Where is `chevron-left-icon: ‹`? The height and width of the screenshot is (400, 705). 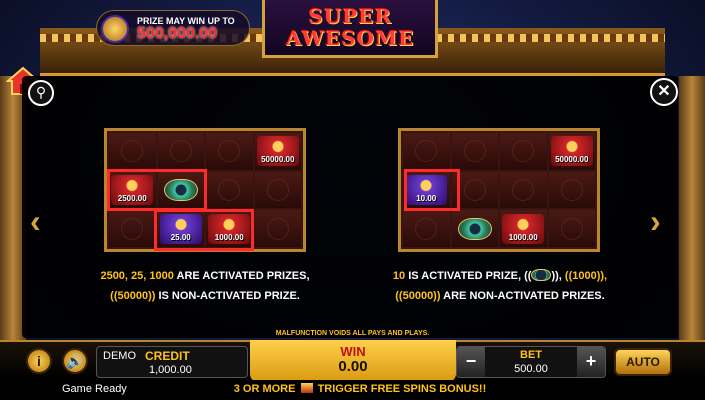
chevron-left-icon: ‹ is located at coordinates (35, 221).